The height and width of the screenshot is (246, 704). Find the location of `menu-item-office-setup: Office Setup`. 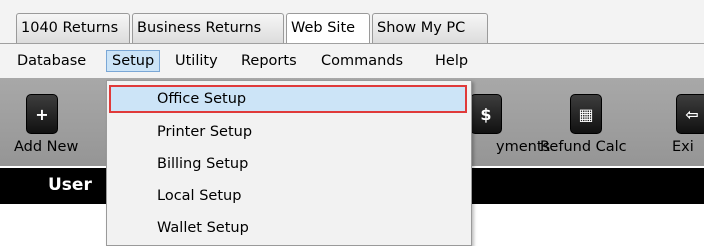

menu-item-office-setup: Office Setup is located at coordinates (288, 99).